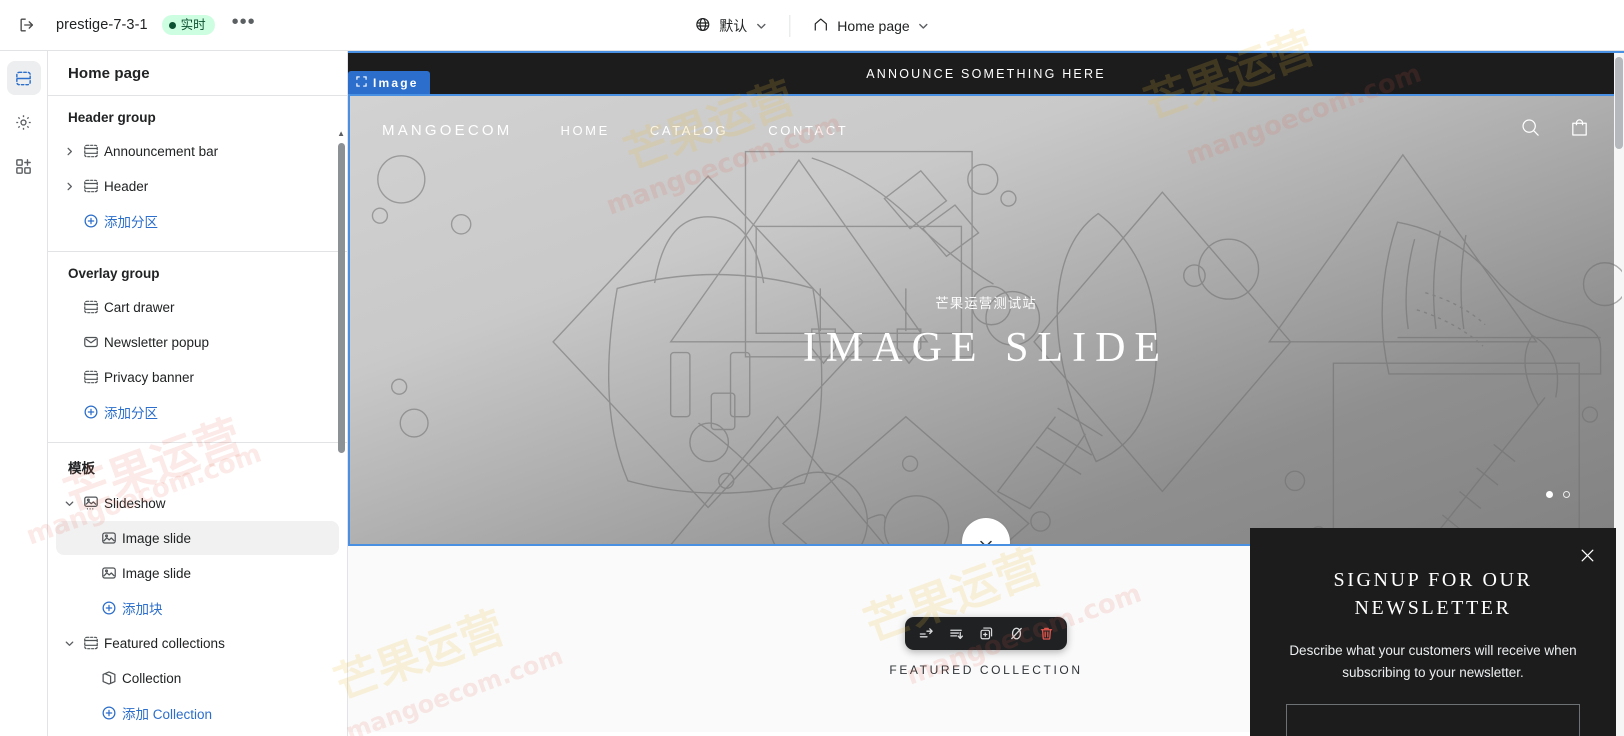  I want to click on newsletter-email-input, so click(1433, 720).